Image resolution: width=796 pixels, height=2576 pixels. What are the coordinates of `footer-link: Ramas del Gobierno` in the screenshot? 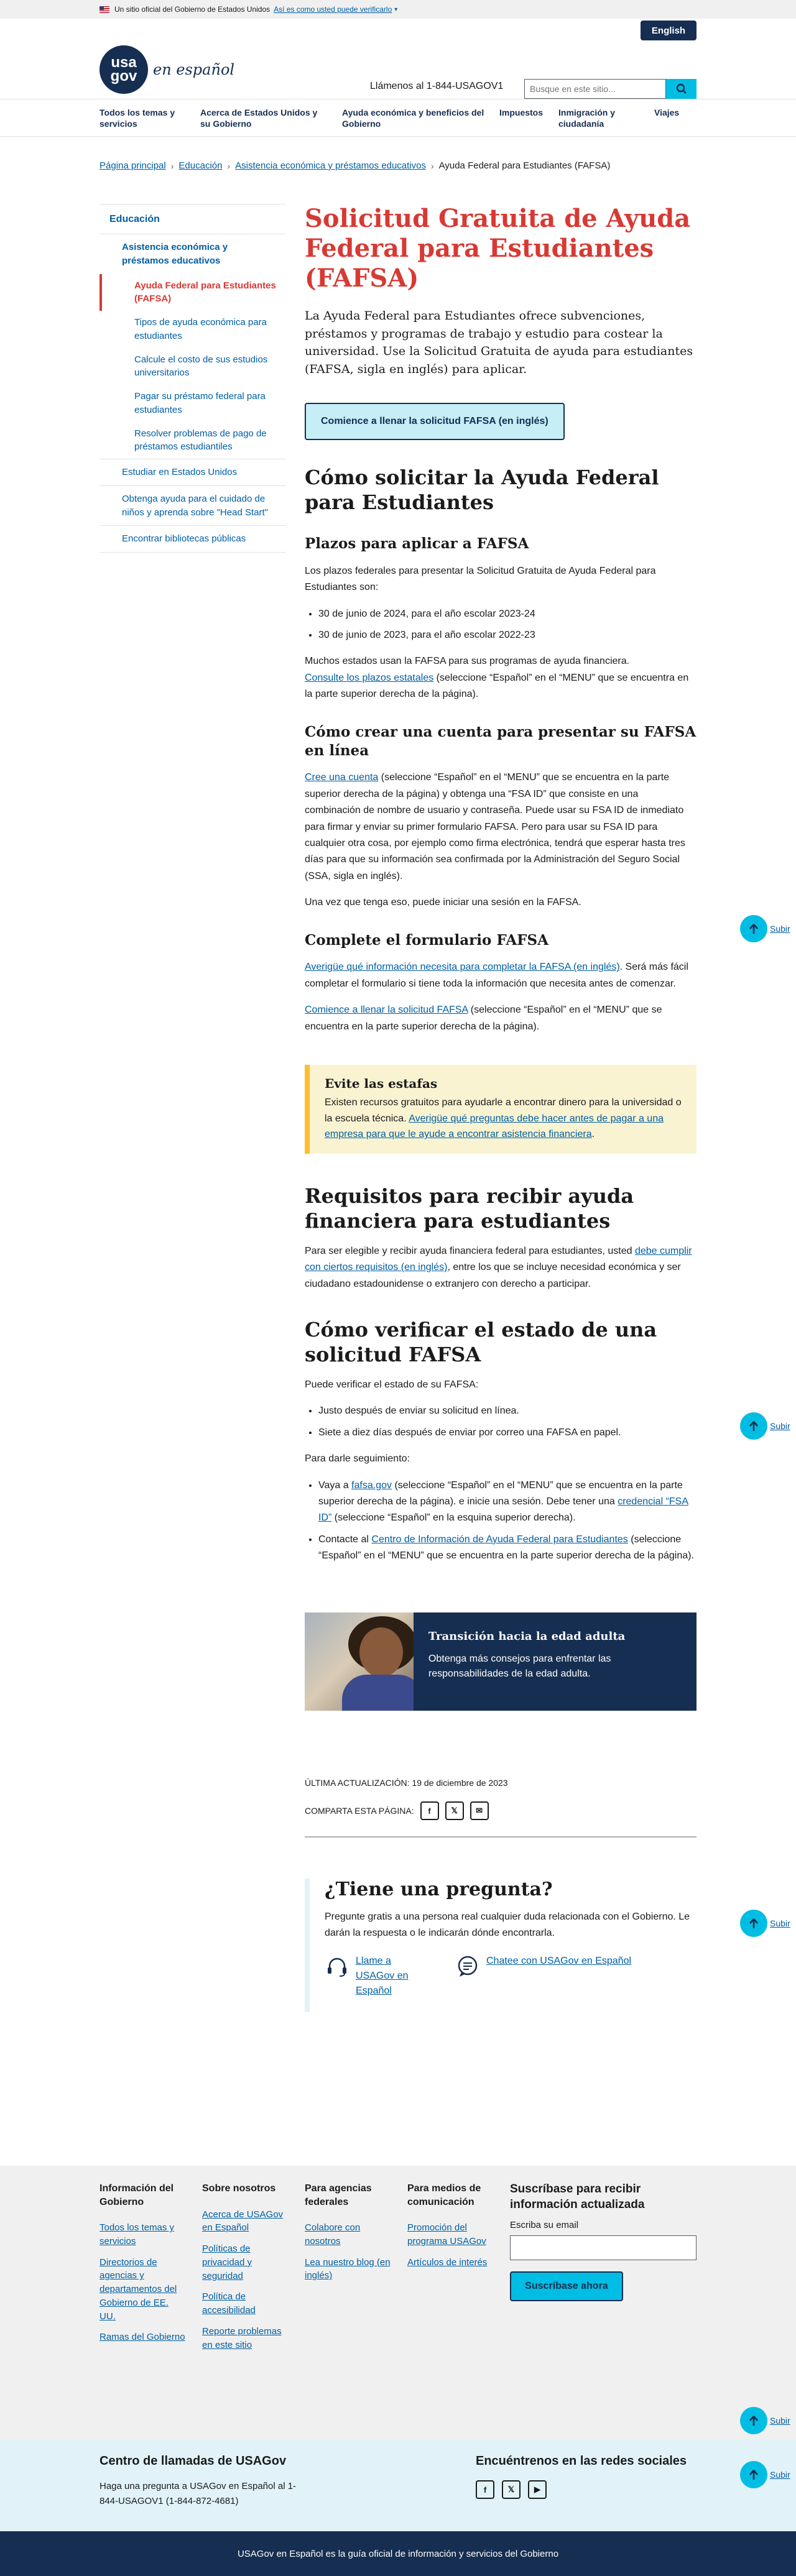 It's located at (143, 2337).